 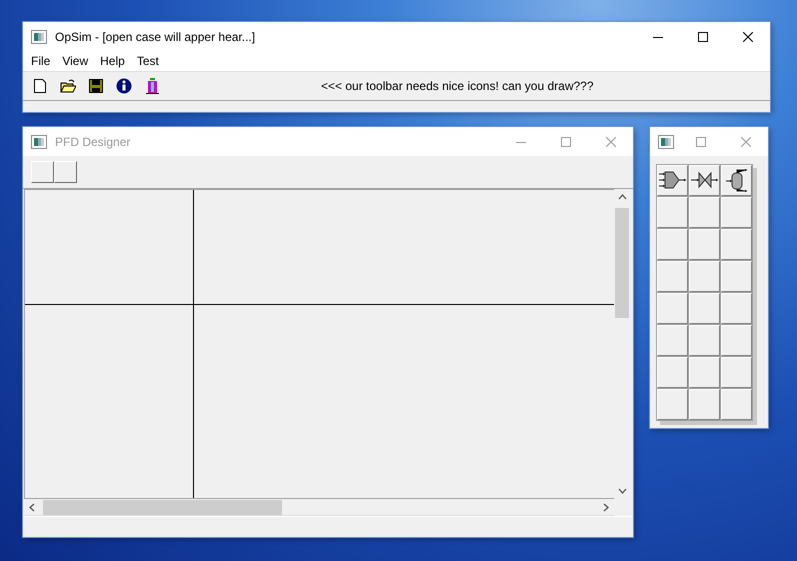 I want to click on menu-item: File, so click(x=40, y=61).